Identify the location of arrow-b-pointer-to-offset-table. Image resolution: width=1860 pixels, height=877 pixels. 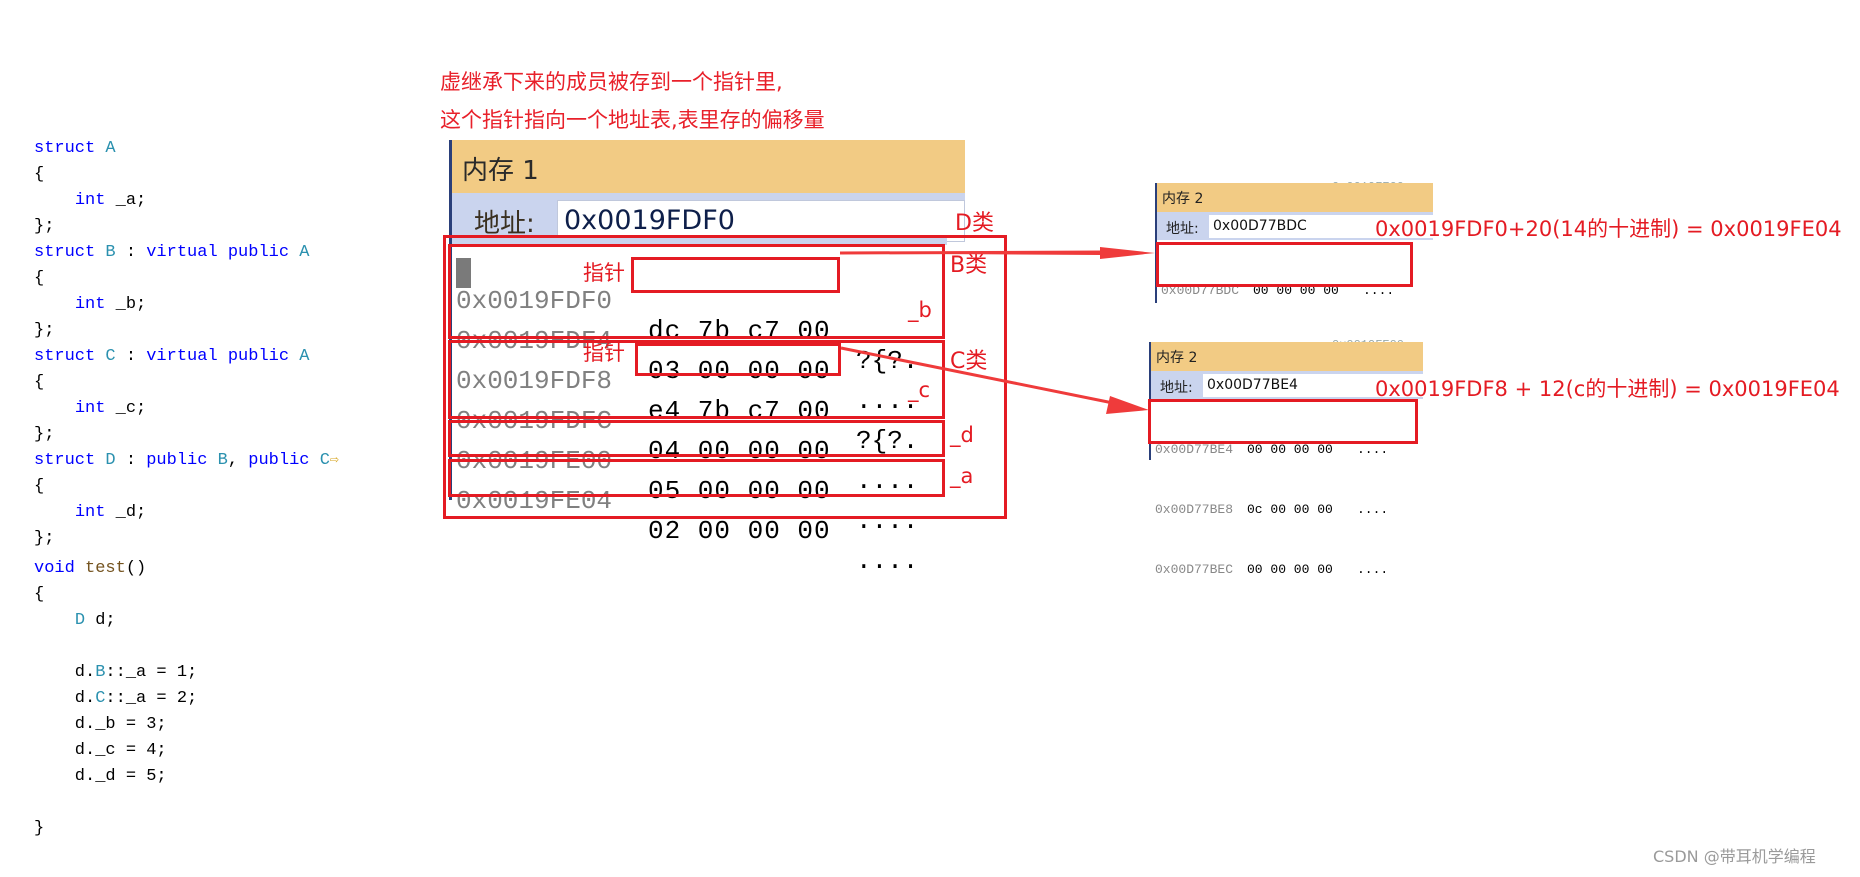
(997, 253).